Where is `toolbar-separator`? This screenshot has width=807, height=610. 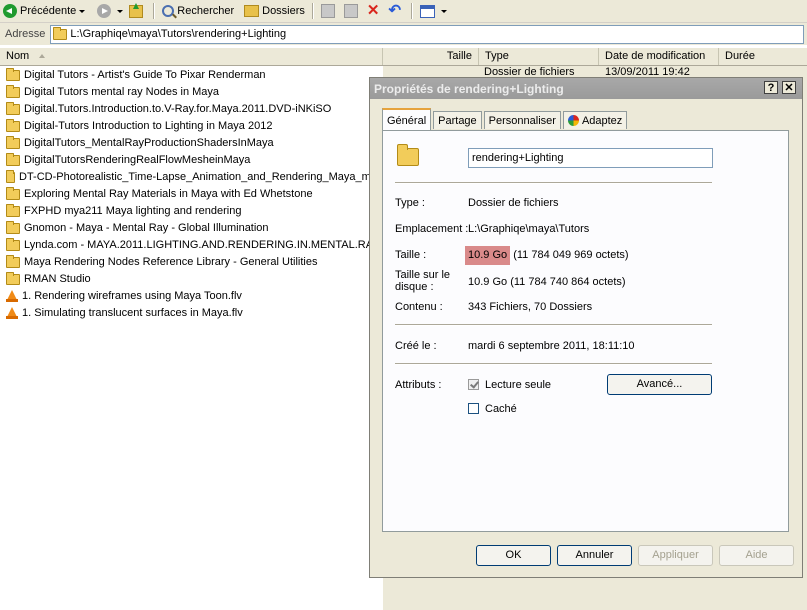 toolbar-separator is located at coordinates (154, 11).